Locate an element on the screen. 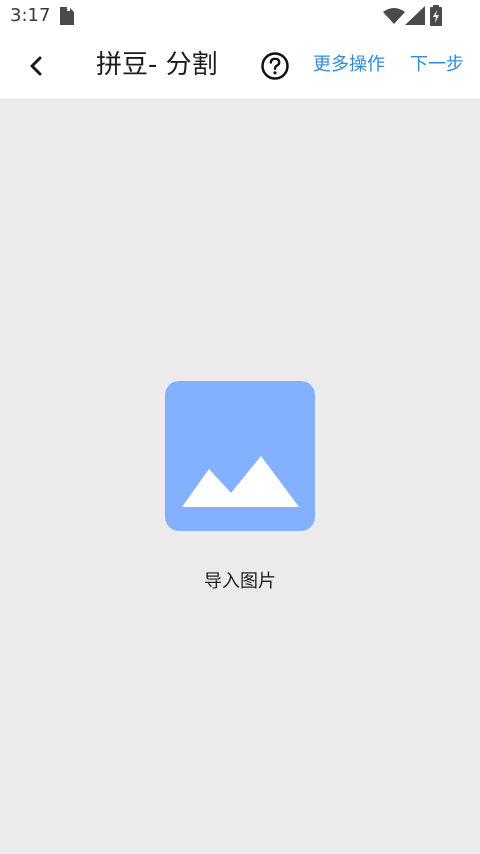 This screenshot has width=480, height=854. question-circle-icon is located at coordinates (275, 66).